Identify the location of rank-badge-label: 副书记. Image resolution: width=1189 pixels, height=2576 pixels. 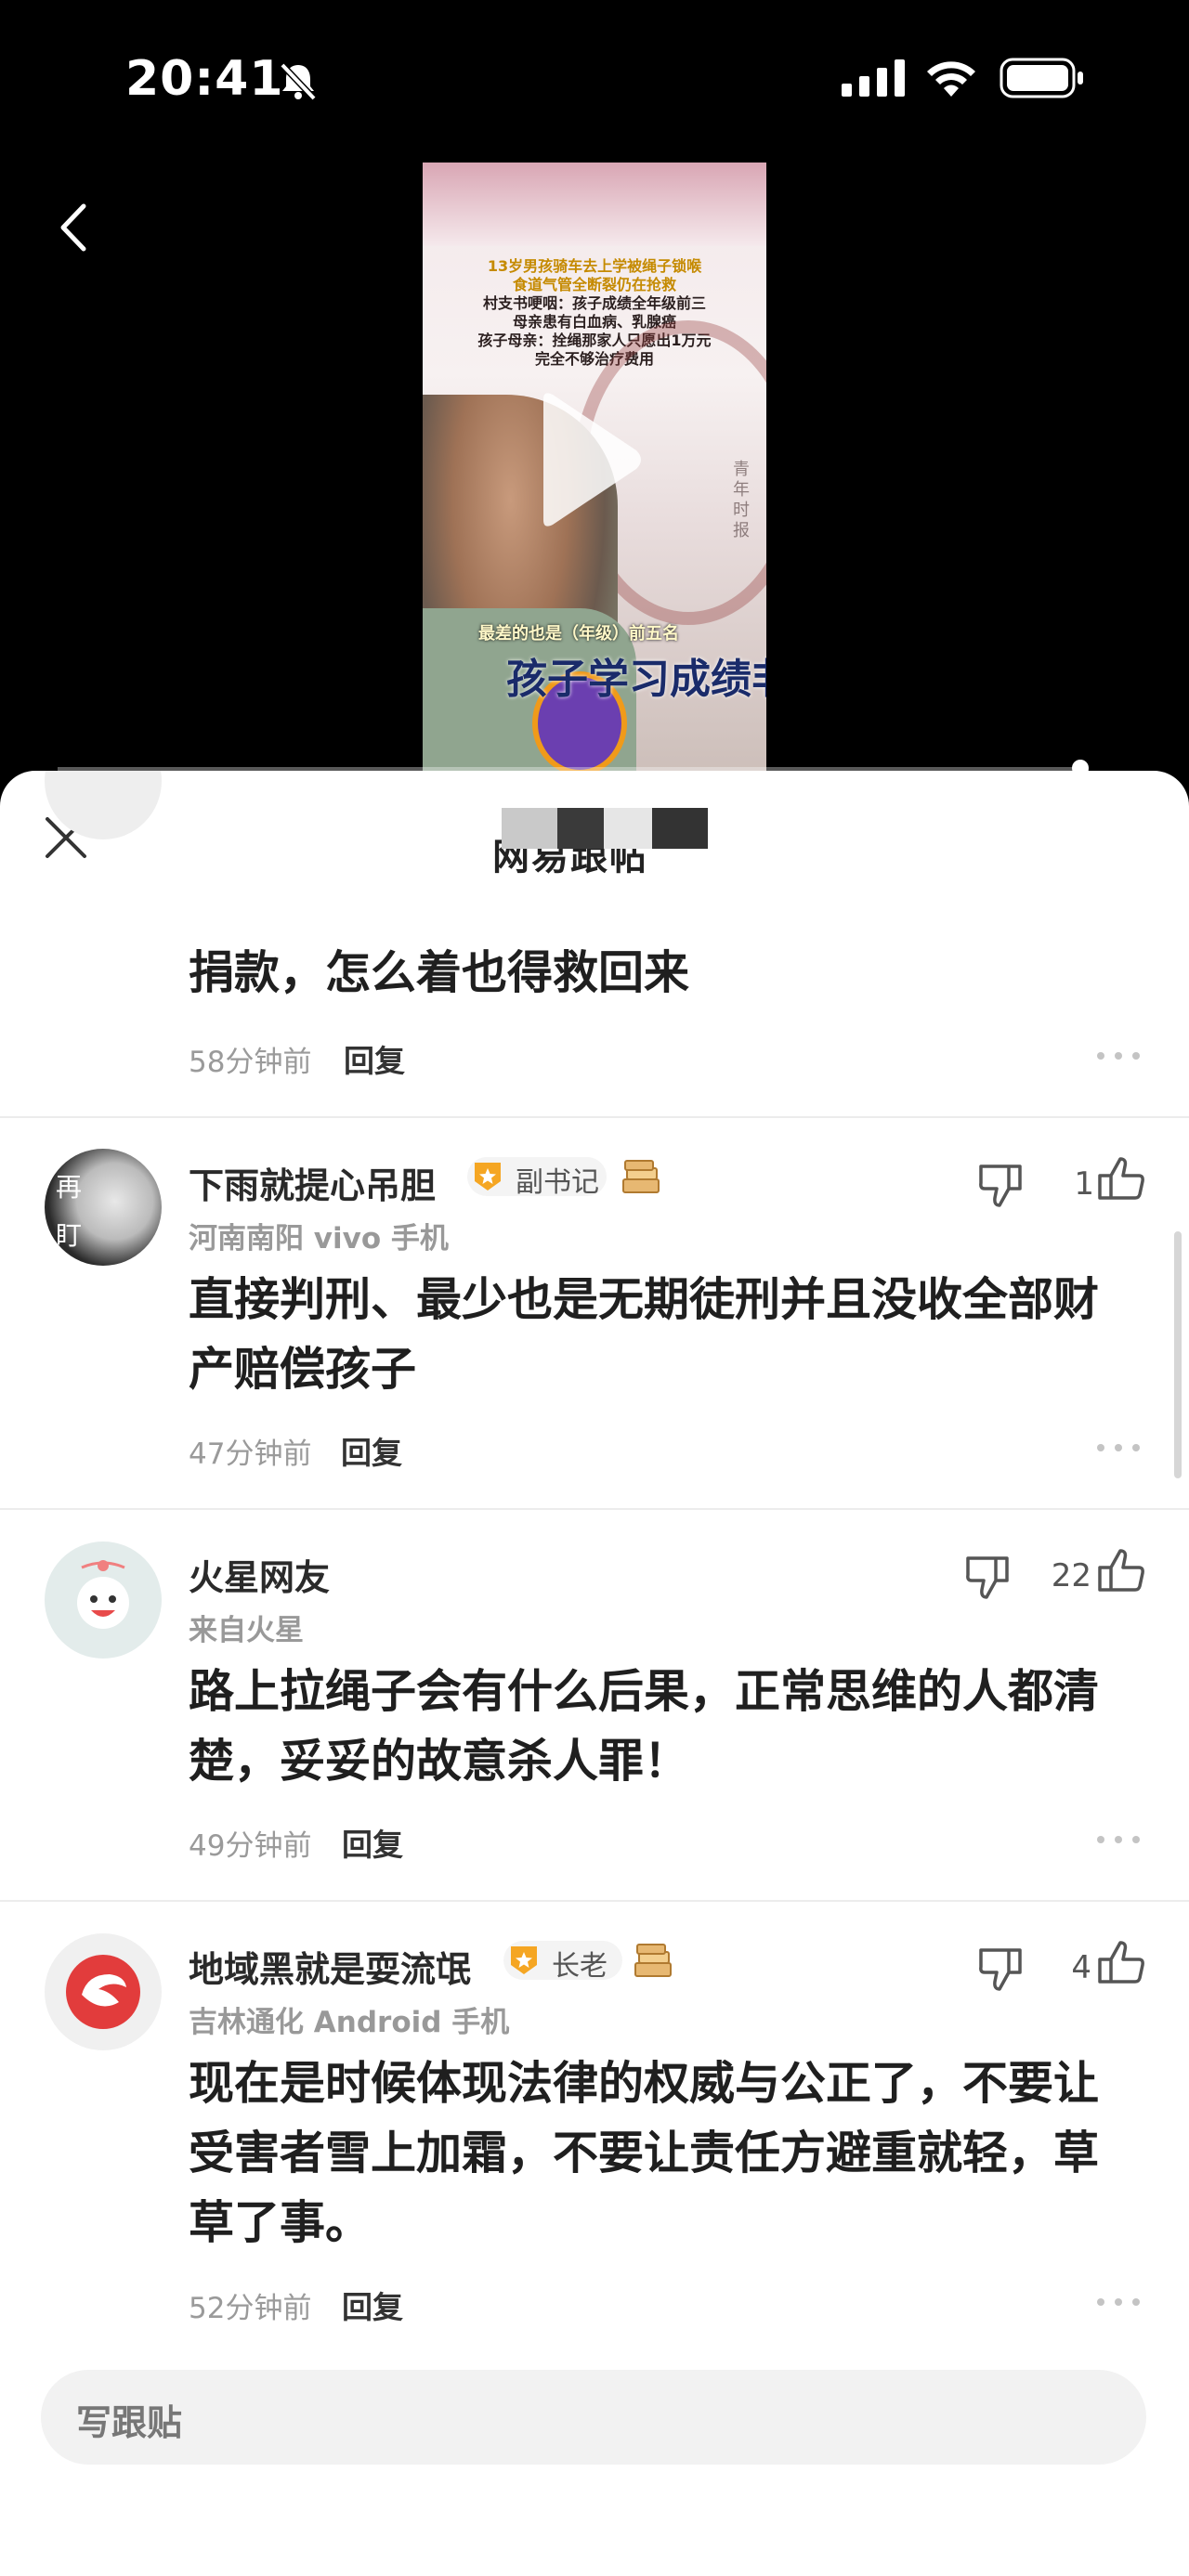
(557, 1183).